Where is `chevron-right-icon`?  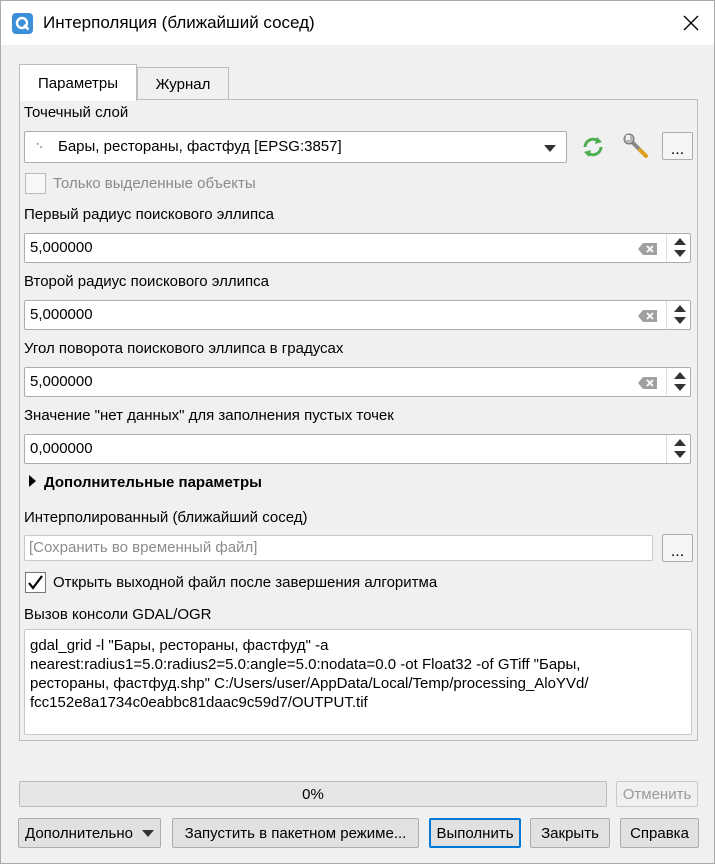 chevron-right-icon is located at coordinates (32, 481).